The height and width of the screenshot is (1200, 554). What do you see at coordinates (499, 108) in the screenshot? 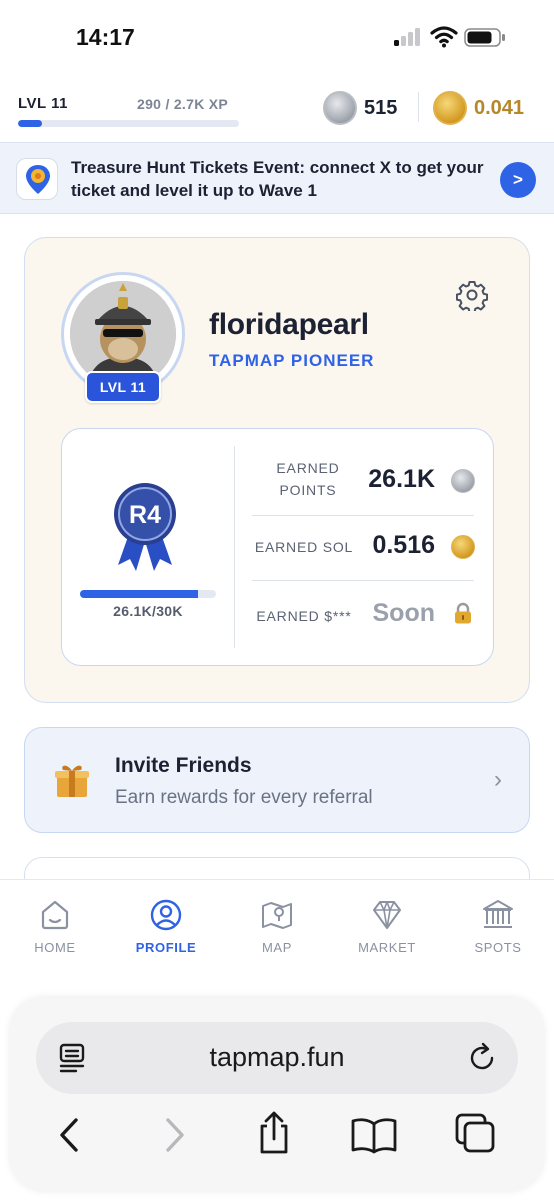
I see `sol-balance: 0.041` at bounding box center [499, 108].